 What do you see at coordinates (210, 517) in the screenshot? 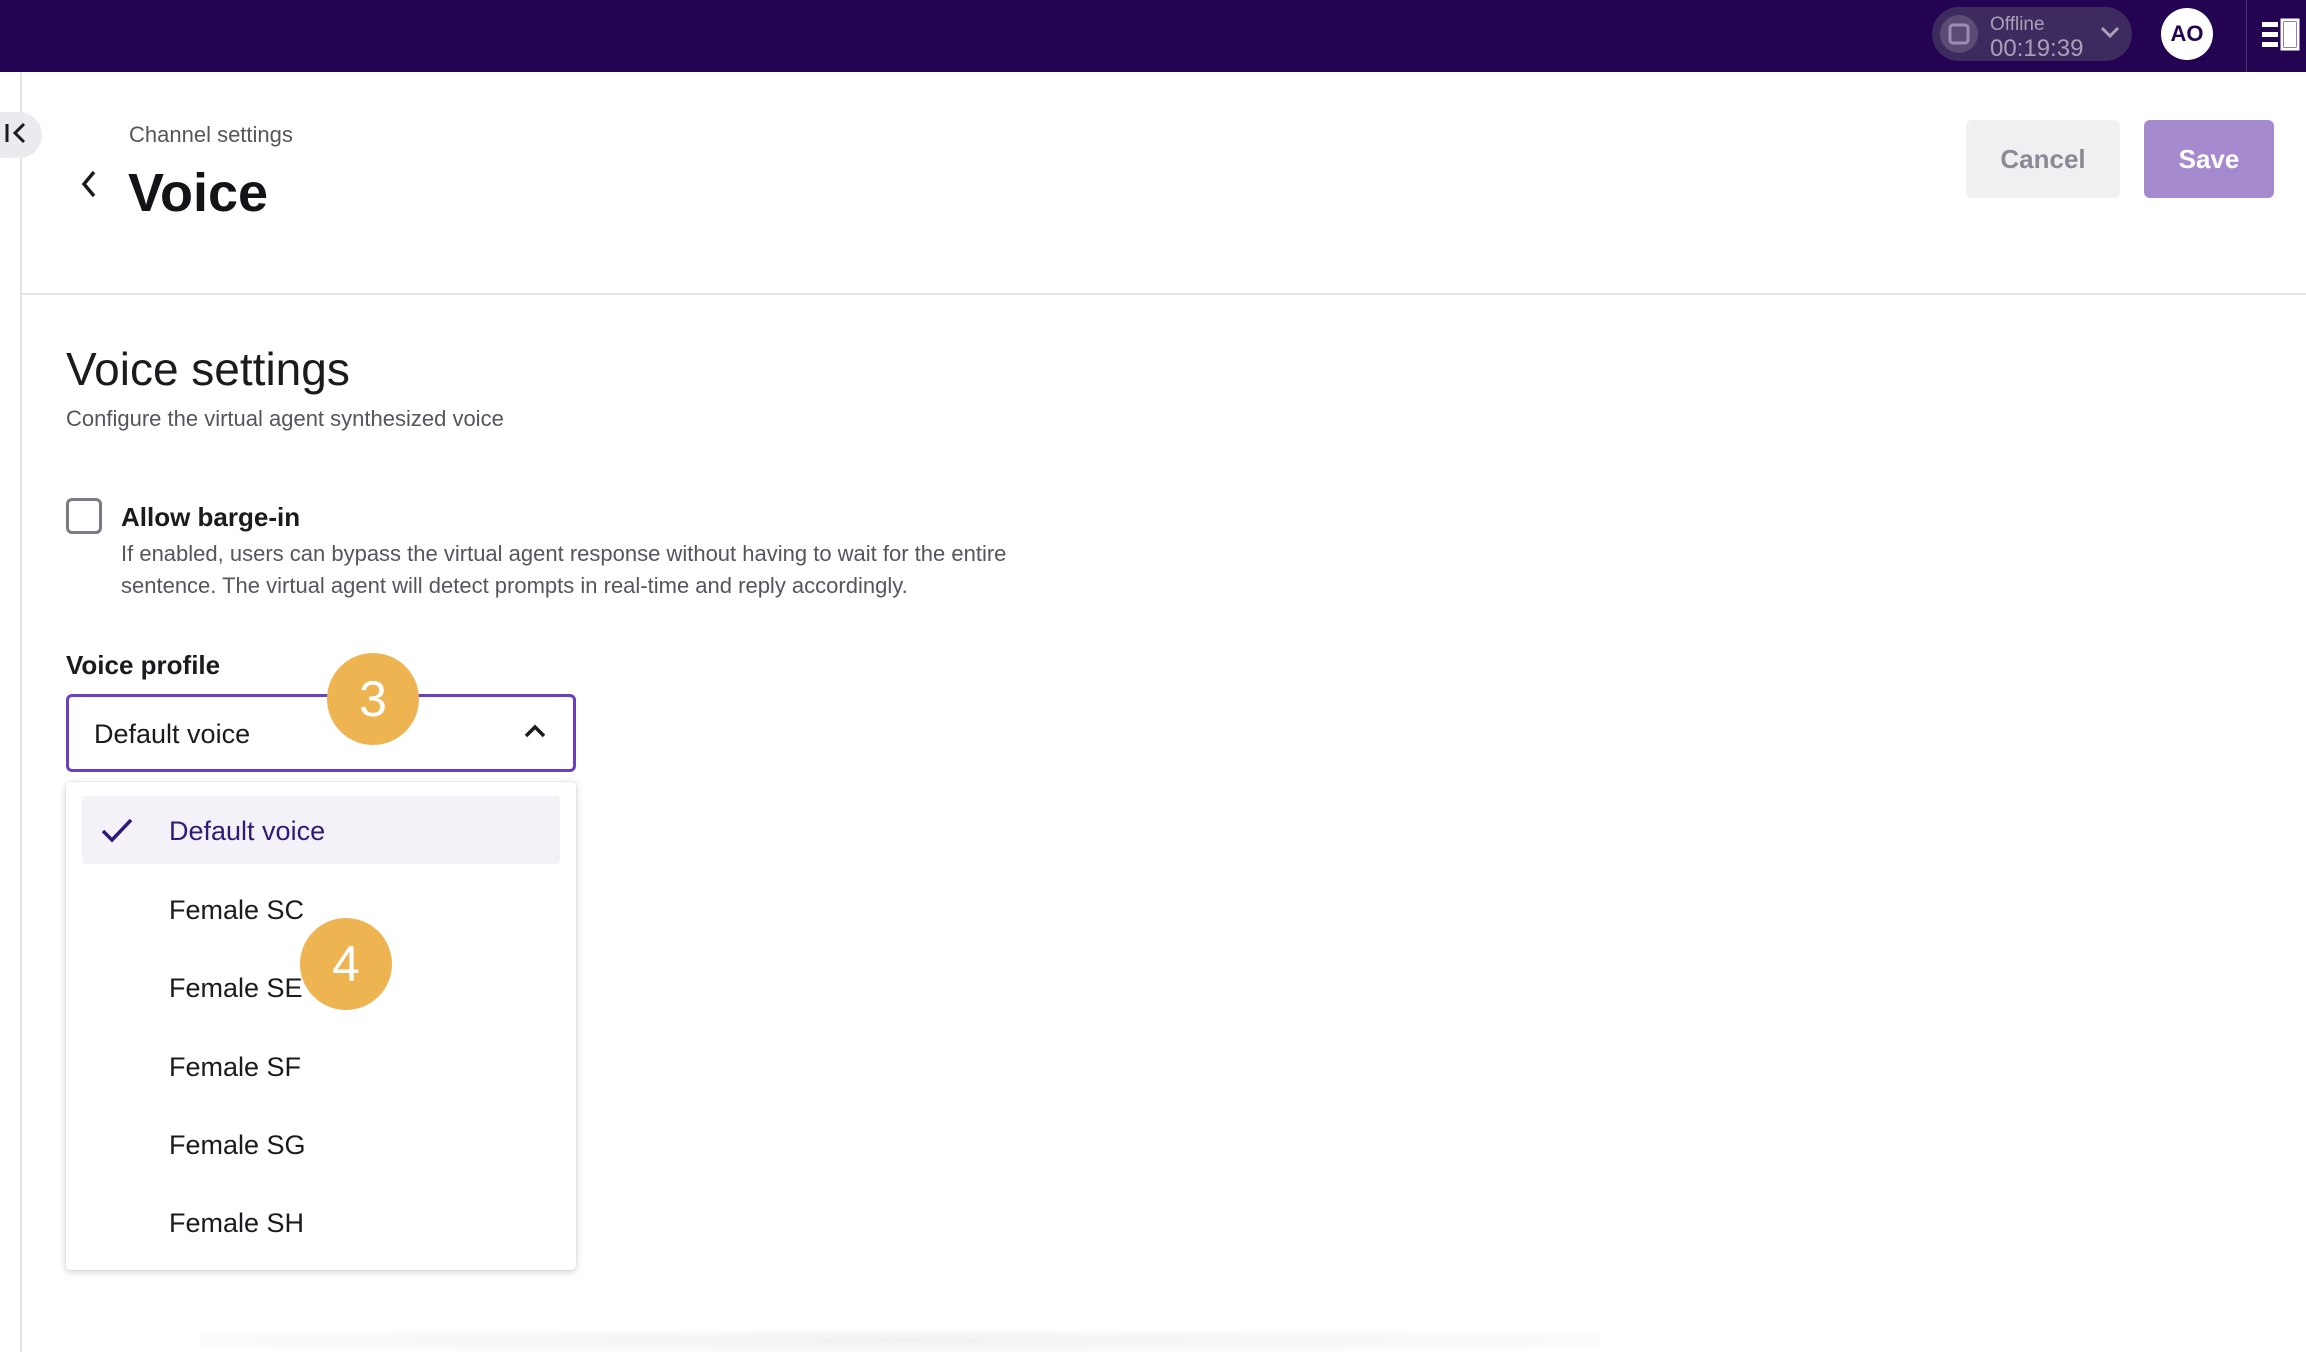
I see `barge-in-label: Allow barge-in` at bounding box center [210, 517].